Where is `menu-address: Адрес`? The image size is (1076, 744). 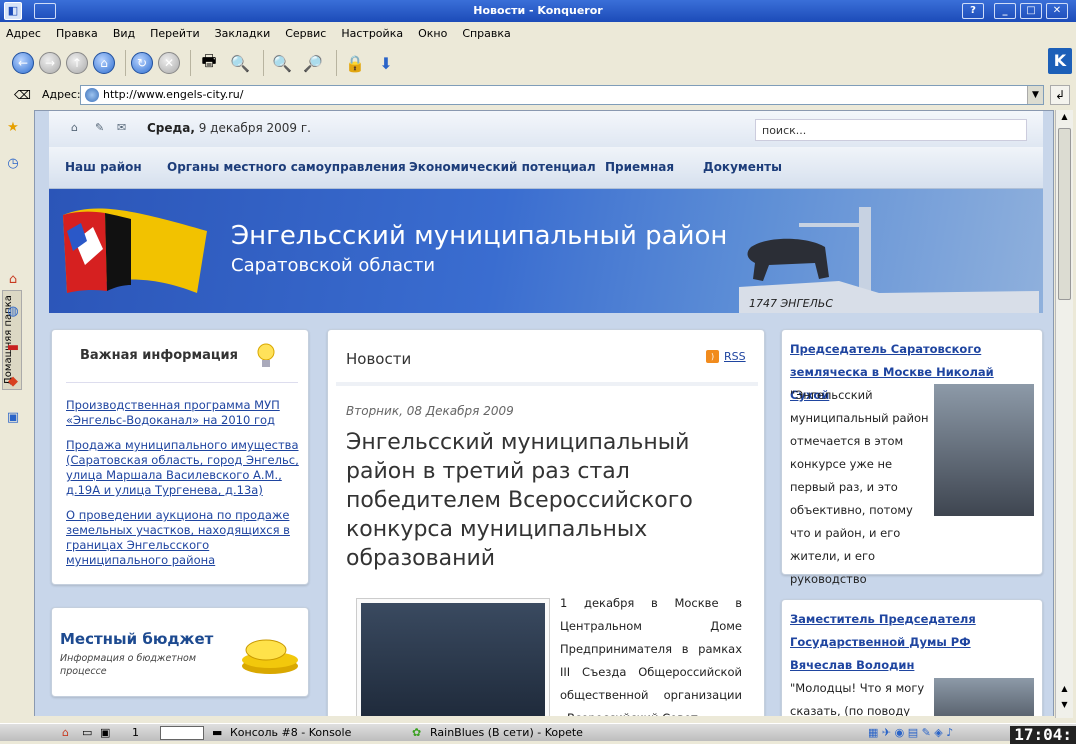 menu-address: Адрес is located at coordinates (23, 33).